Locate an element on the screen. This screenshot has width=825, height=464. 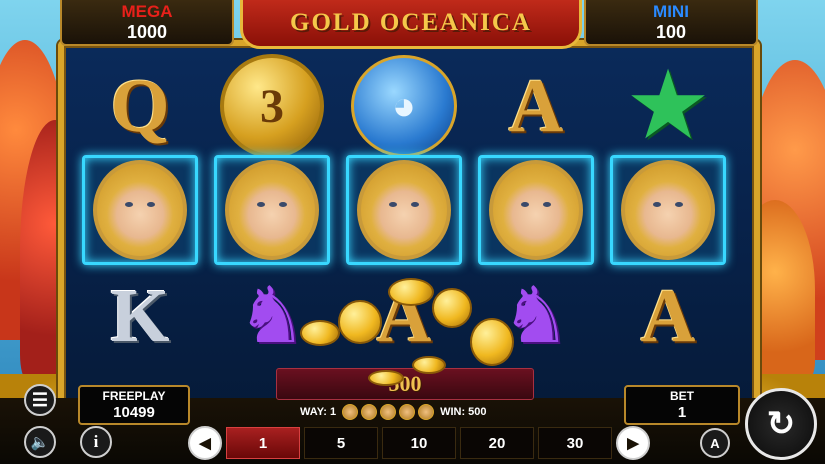
win-label: WIN: 500 is located at coordinates (463, 412).